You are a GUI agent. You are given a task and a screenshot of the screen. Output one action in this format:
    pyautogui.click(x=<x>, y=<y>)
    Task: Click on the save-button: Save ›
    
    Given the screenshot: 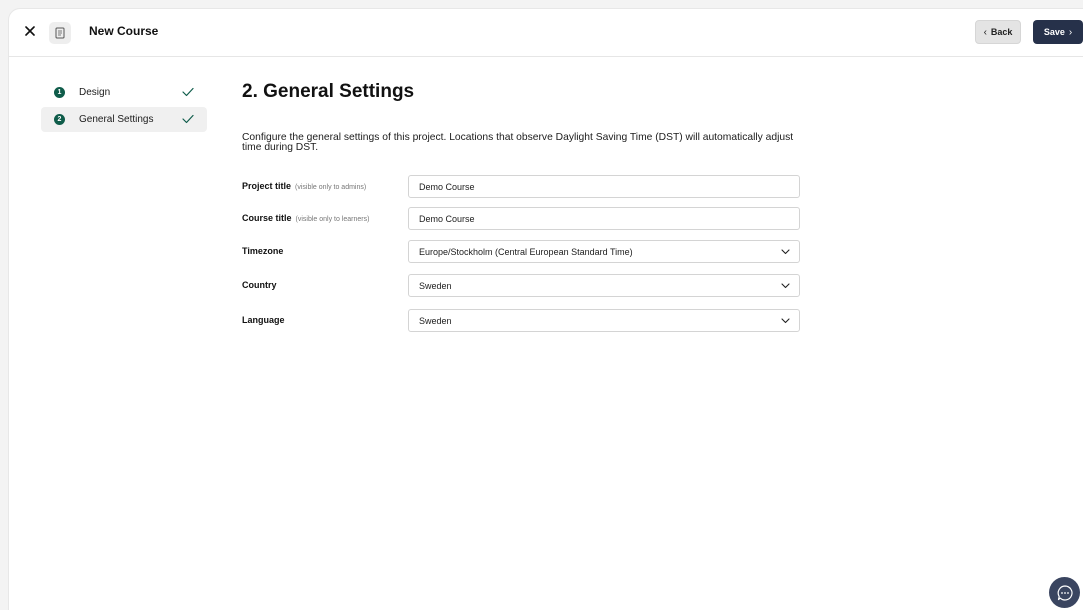 What is the action you would take?
    pyautogui.click(x=1058, y=32)
    